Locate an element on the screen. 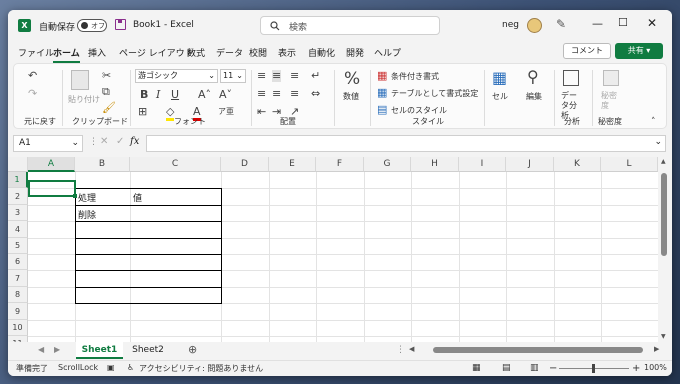  column-header: G is located at coordinates (387, 164).